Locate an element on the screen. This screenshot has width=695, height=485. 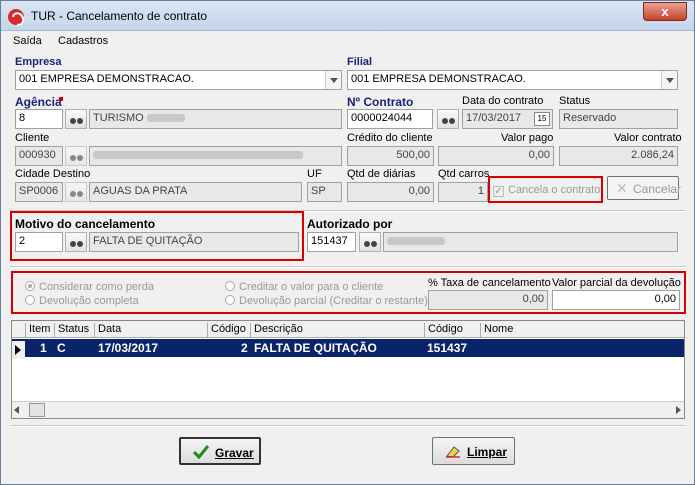
filial-select: 001 EMPRESA DEMONSTRACAO. is located at coordinates (512, 80).